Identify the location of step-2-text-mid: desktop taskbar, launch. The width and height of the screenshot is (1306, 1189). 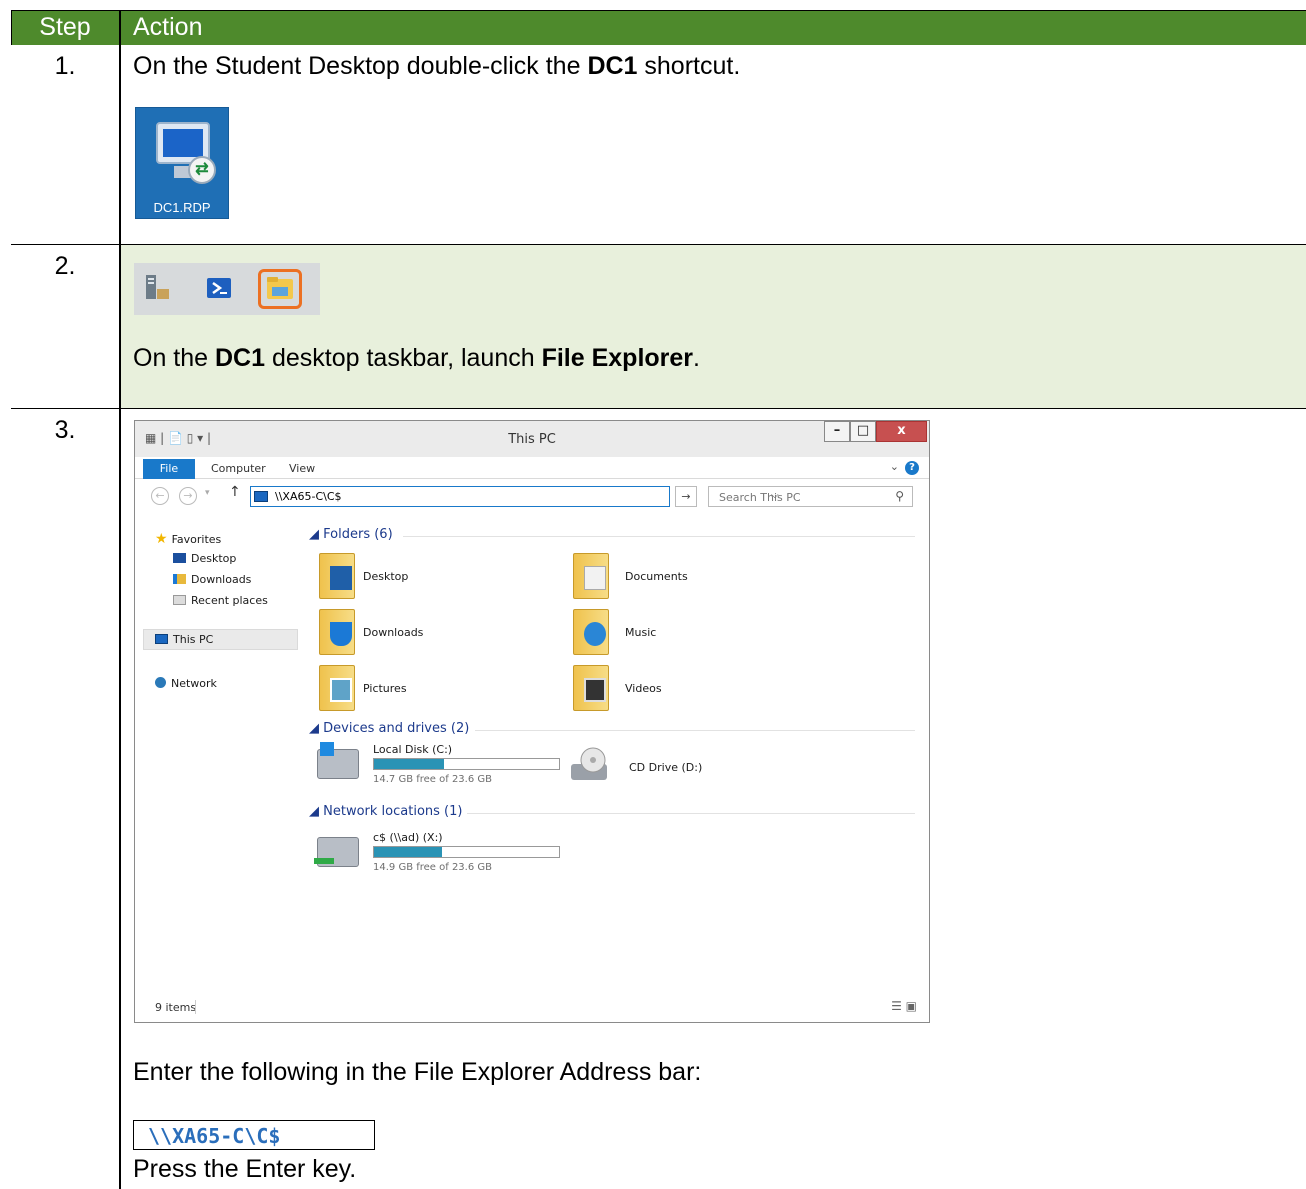
(403, 358).